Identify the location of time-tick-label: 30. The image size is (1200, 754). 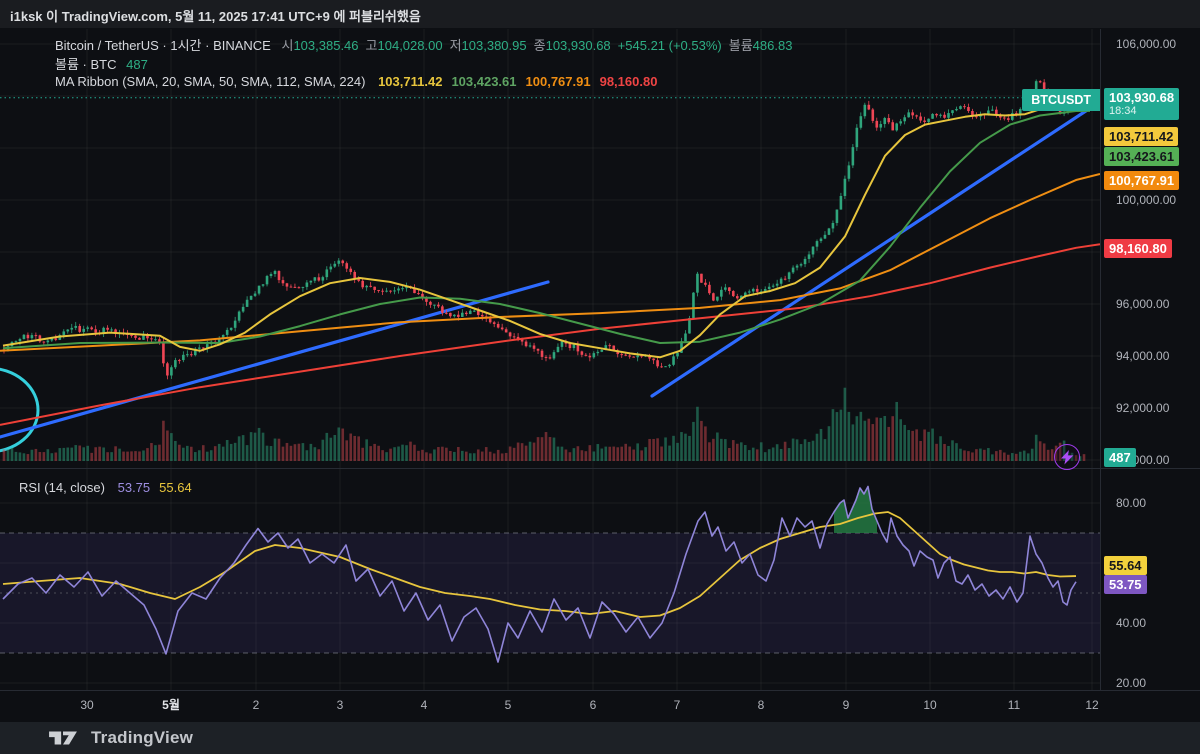
(87, 705).